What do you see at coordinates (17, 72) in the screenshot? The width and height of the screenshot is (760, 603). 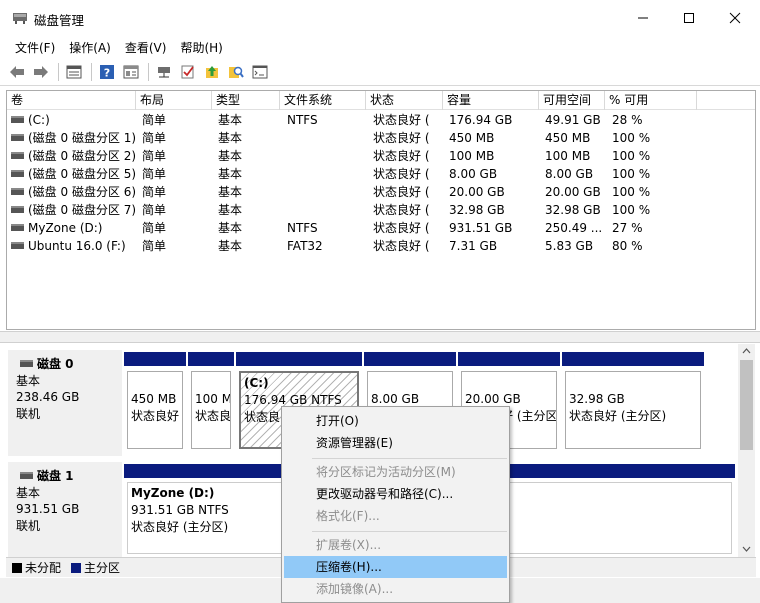 I see `back-arrow-icon` at bounding box center [17, 72].